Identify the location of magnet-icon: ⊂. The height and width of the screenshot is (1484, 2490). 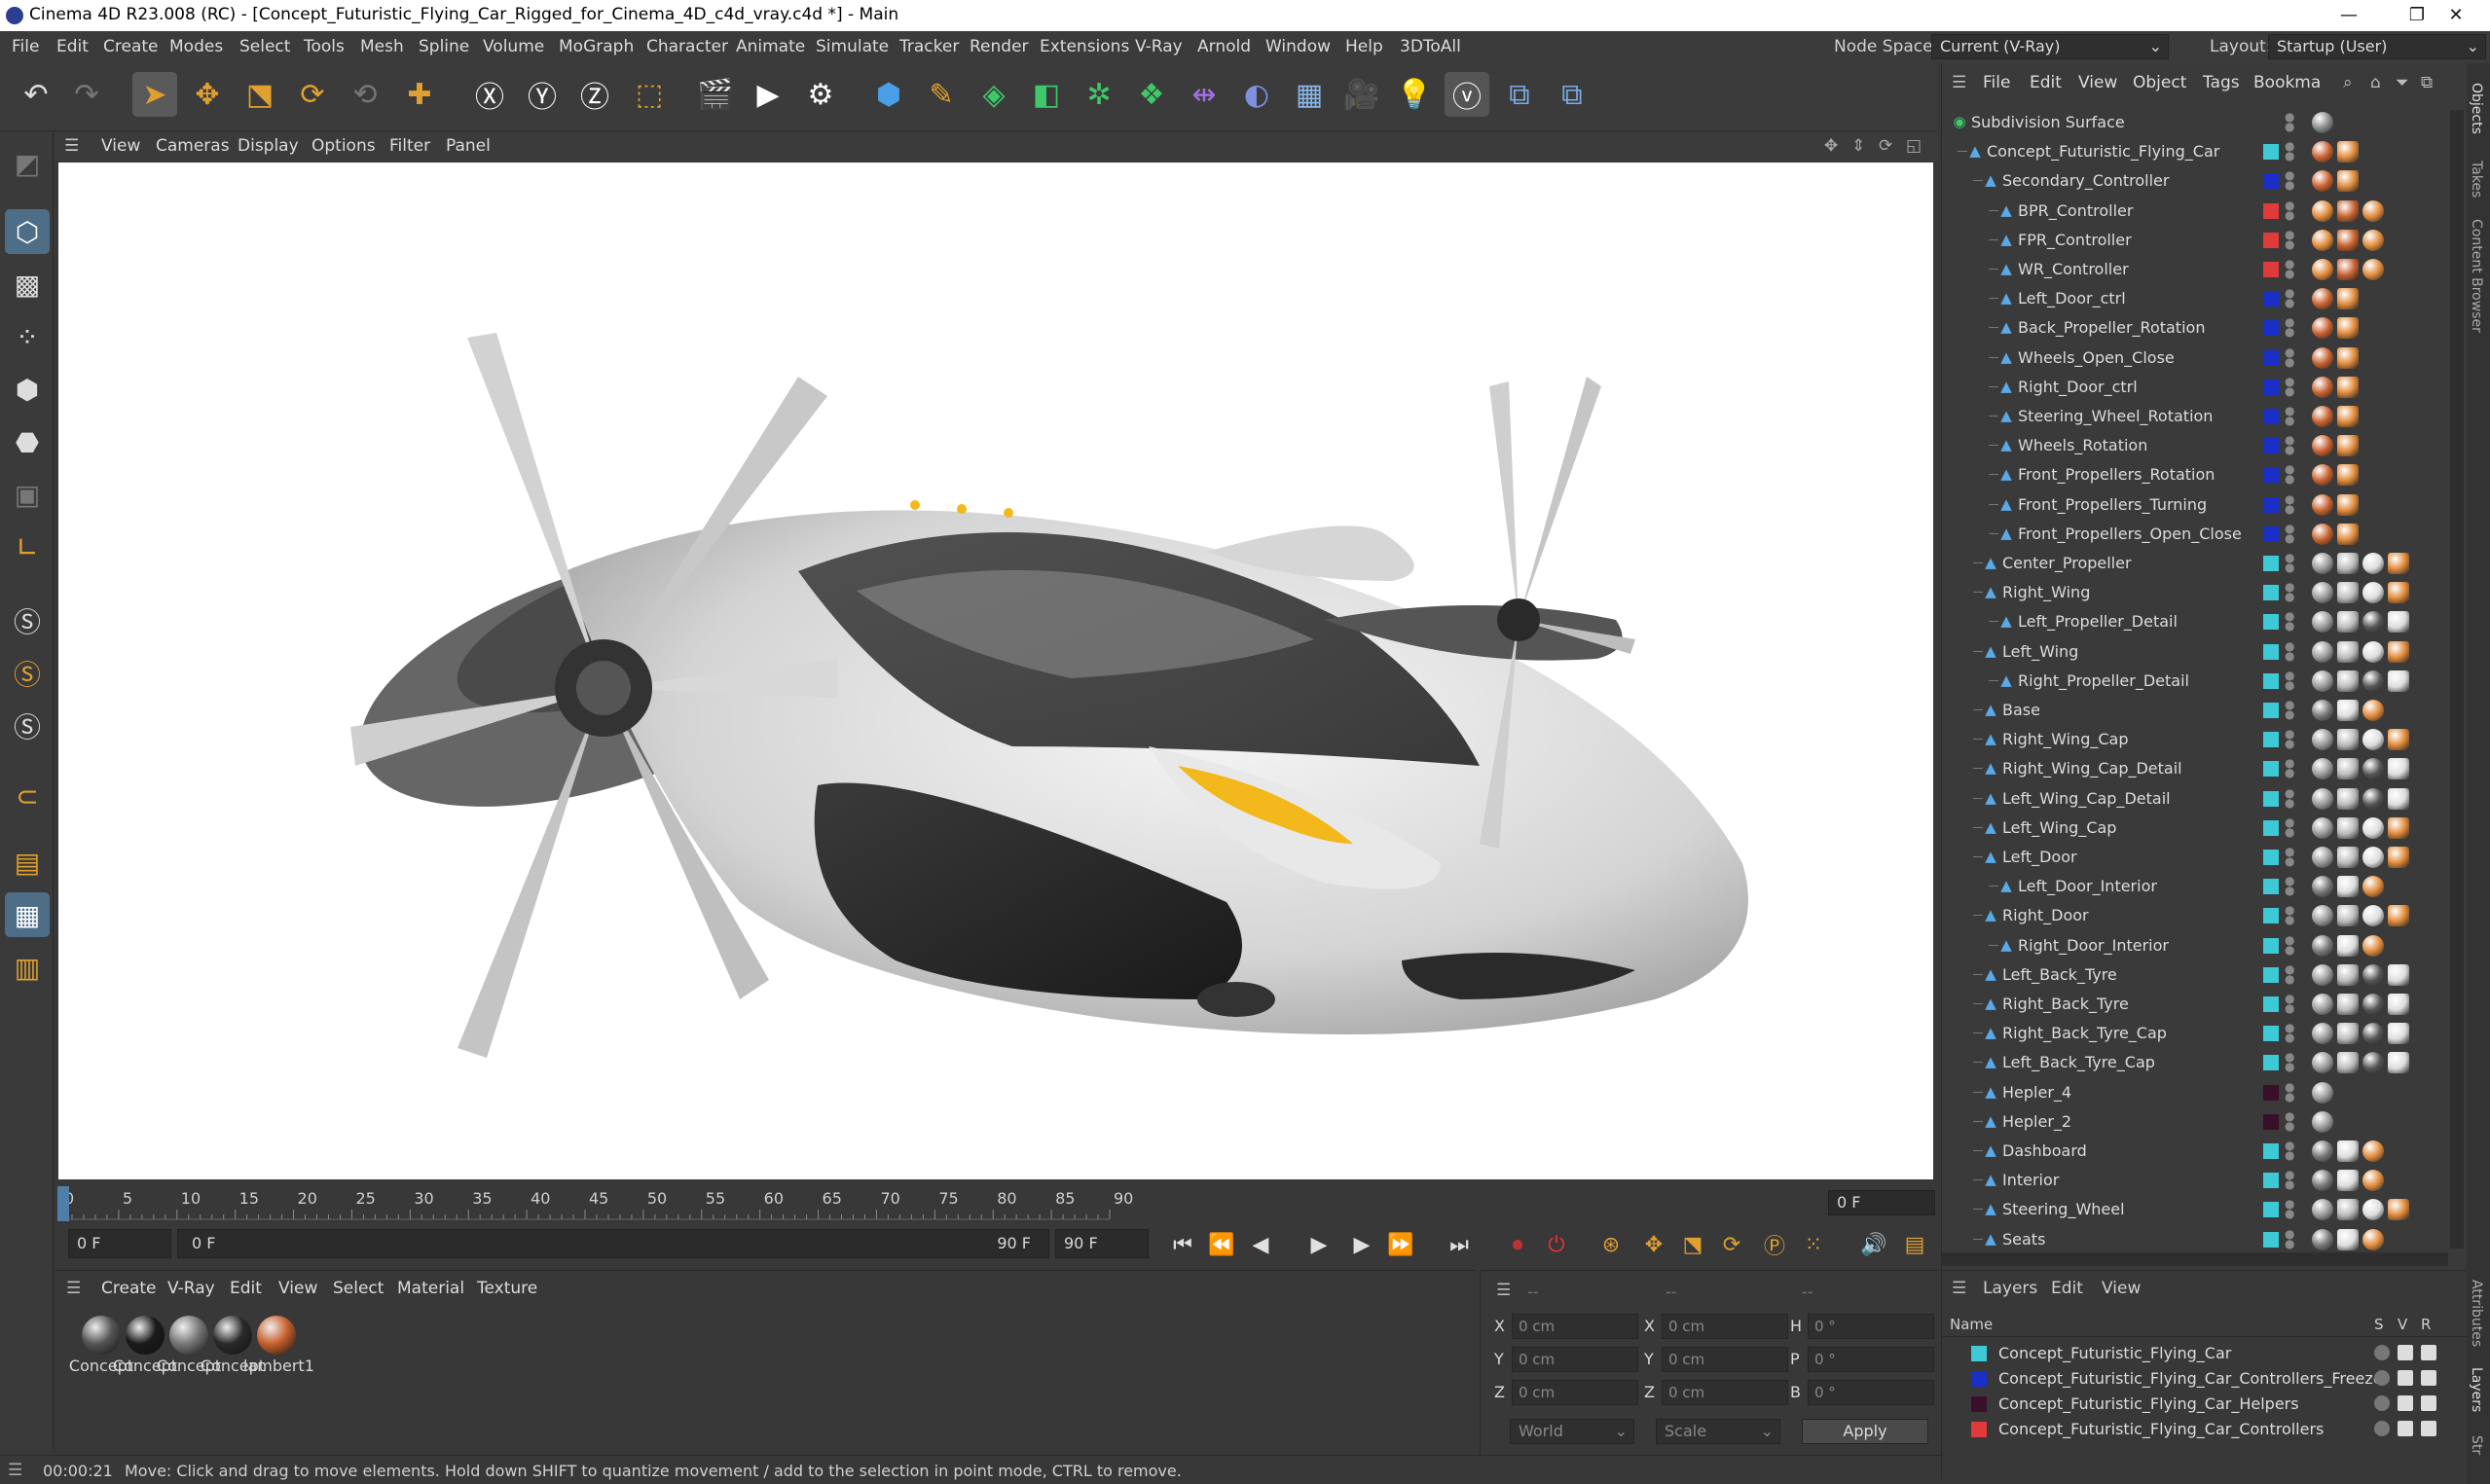
(27, 796).